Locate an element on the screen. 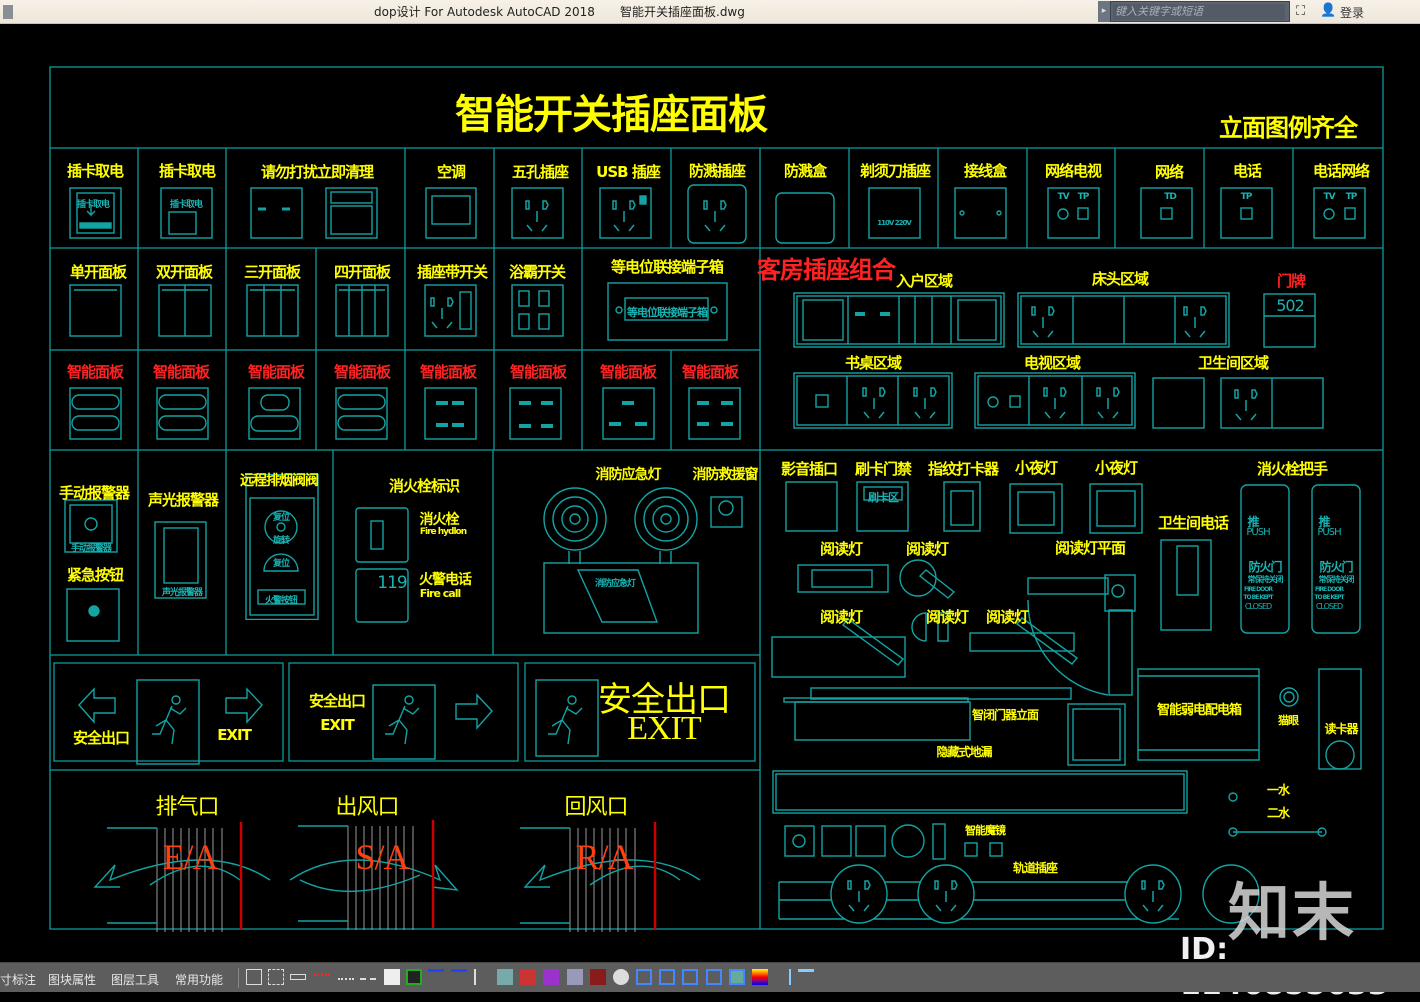 The image size is (1420, 1002). fire-phone-text: 火警电话 is located at coordinates (445, 580).